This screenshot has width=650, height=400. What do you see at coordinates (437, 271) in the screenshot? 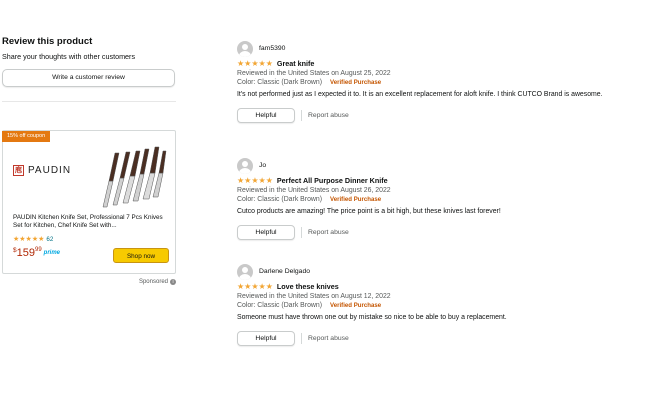
I see `review-author: Darlene Delgado` at bounding box center [437, 271].